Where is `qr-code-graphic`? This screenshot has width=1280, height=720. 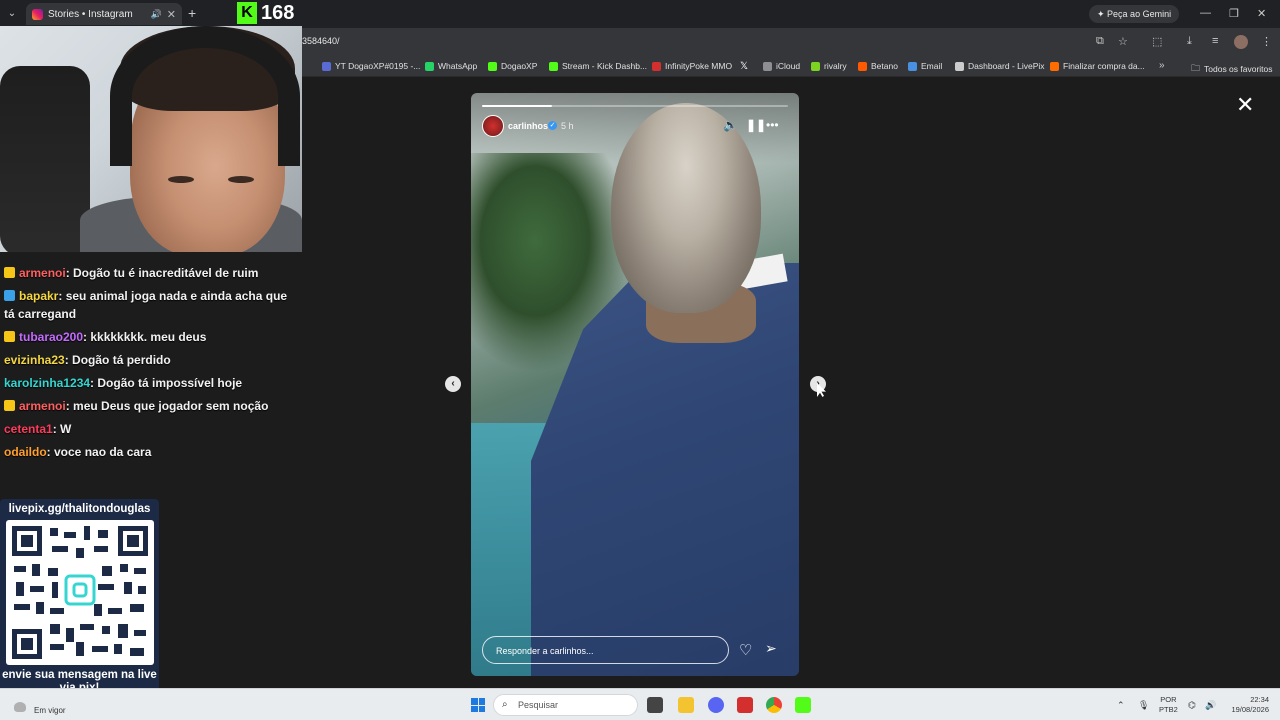 qr-code-graphic is located at coordinates (80, 592).